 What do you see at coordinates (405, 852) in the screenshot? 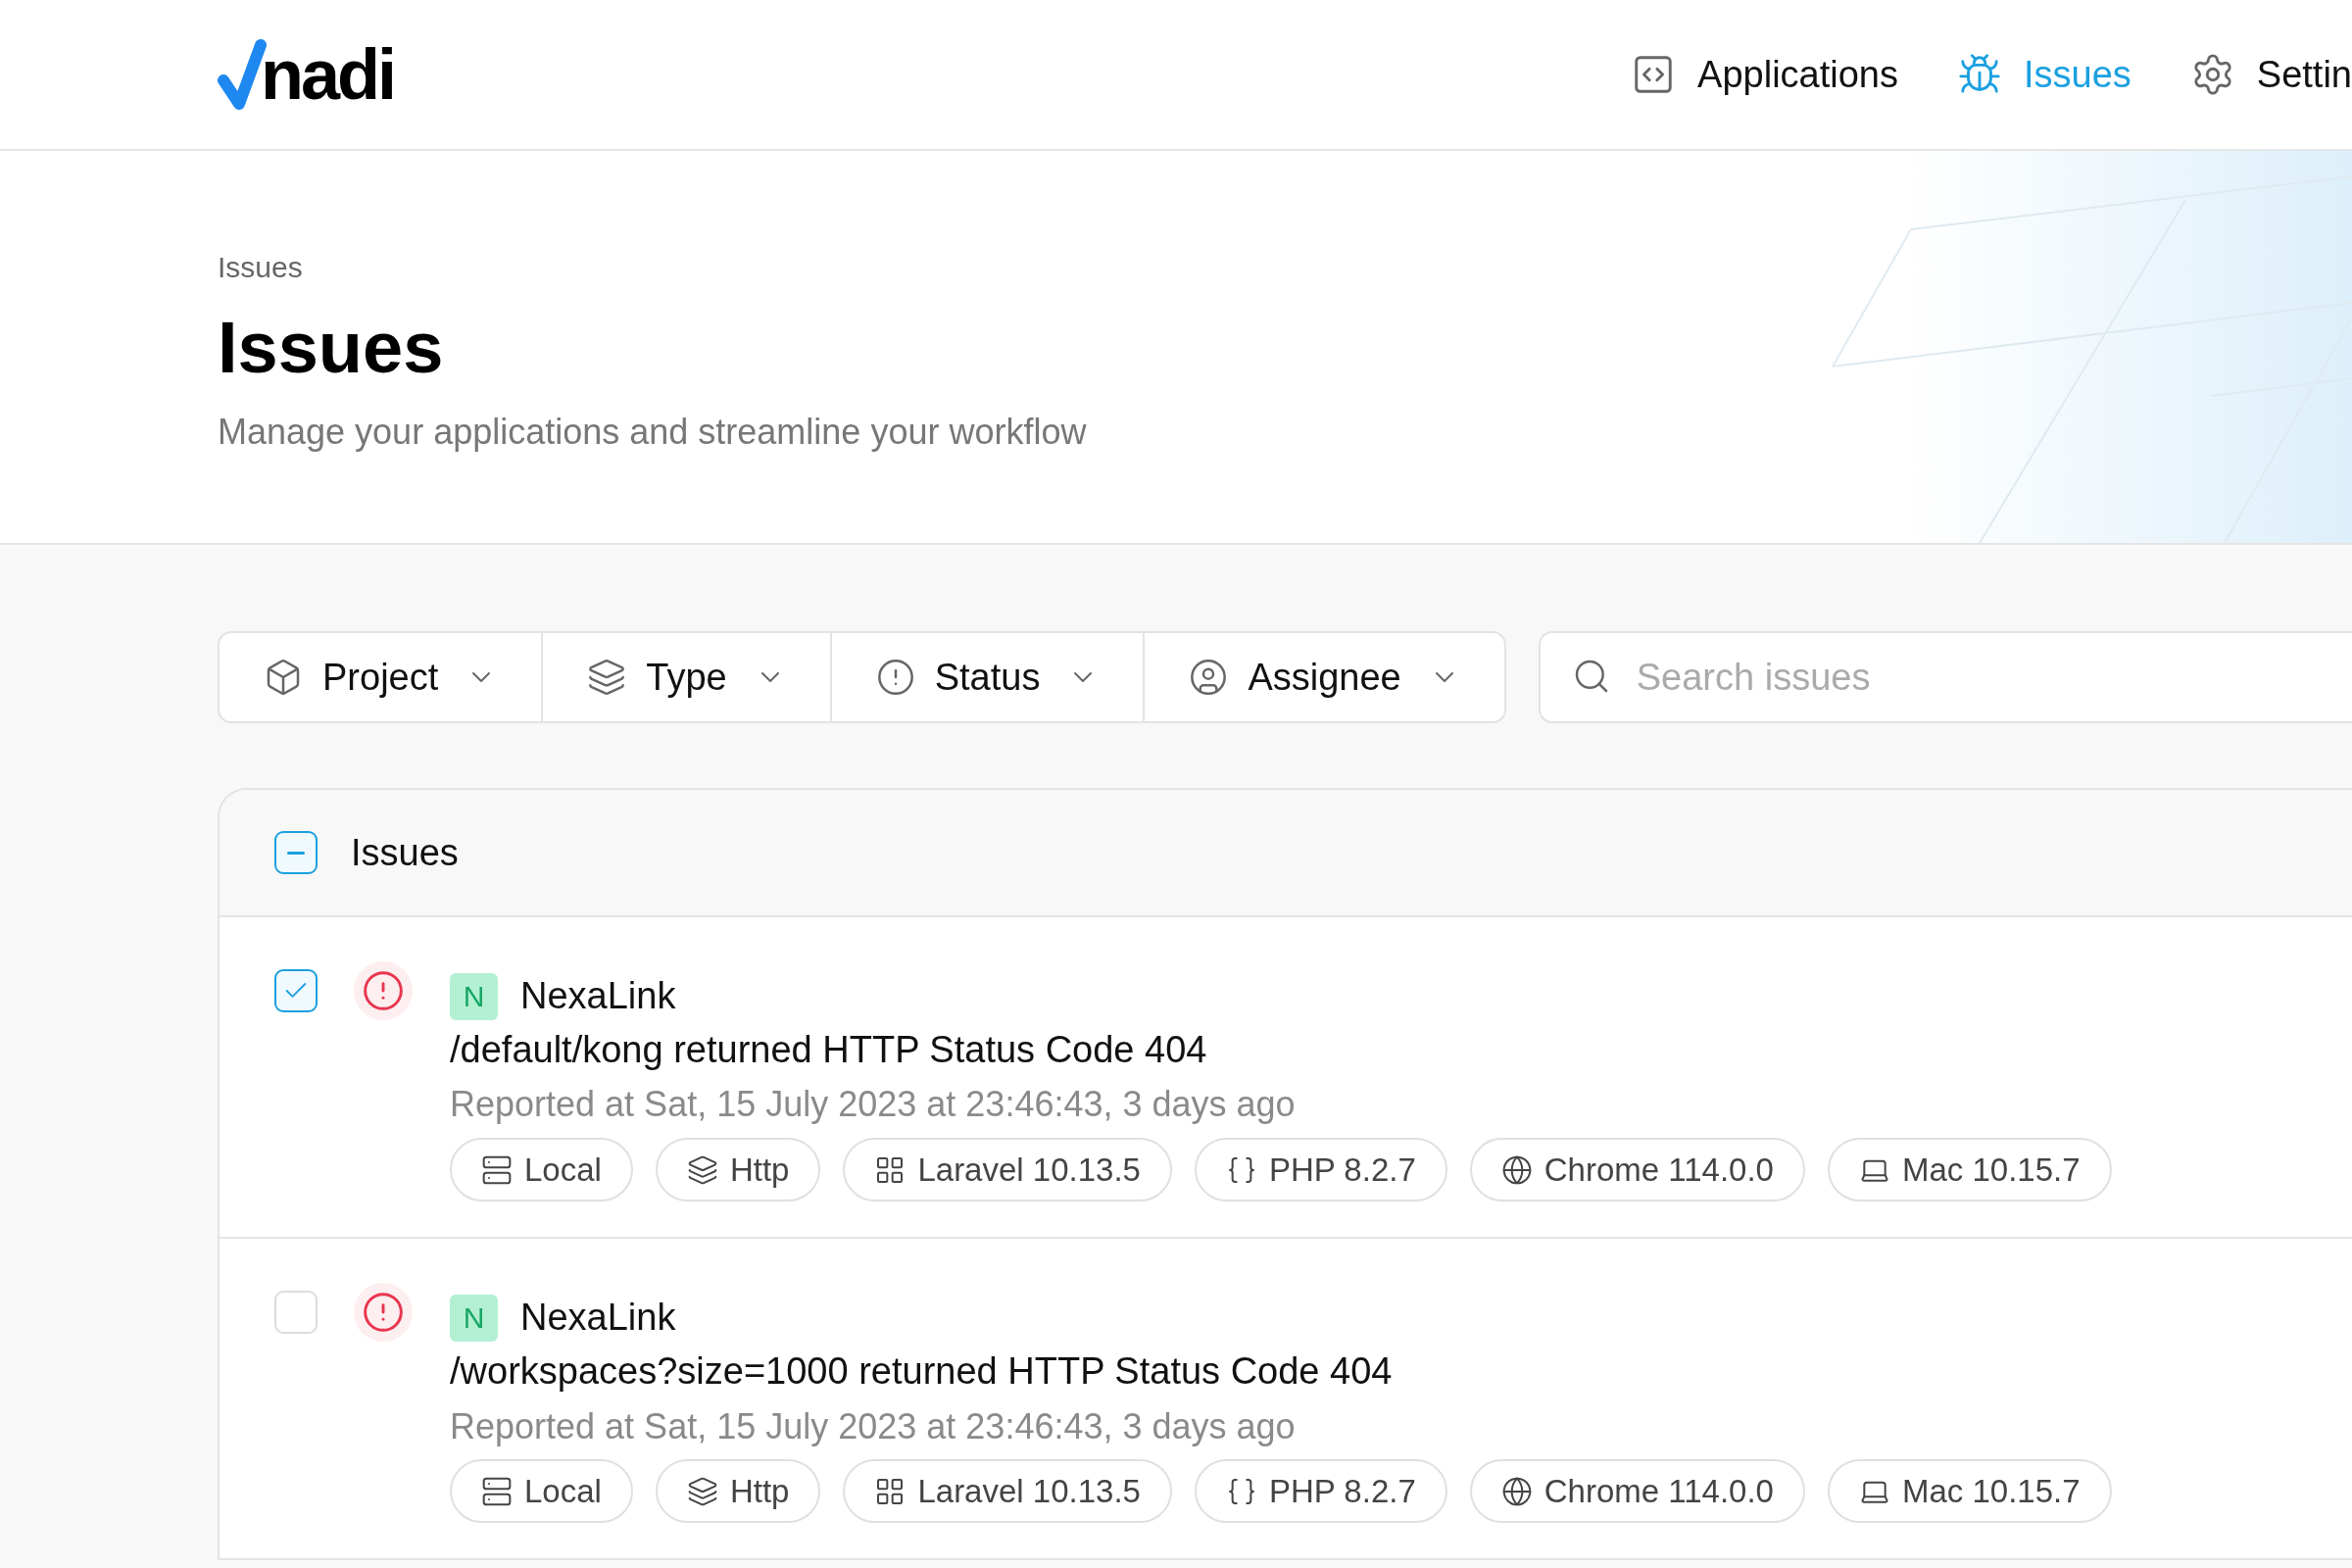
I see `list-title: Issues` at bounding box center [405, 852].